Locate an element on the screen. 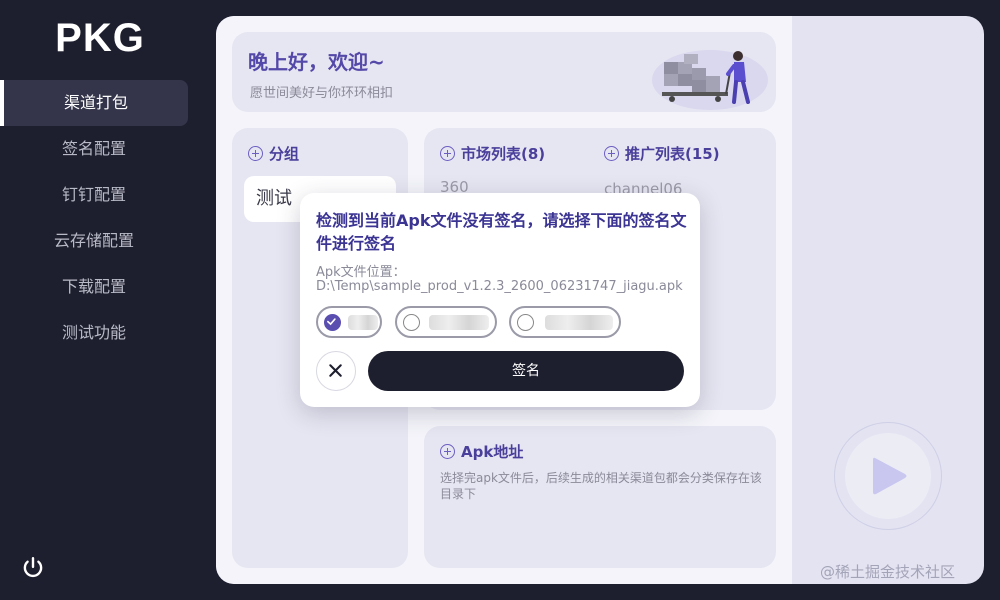 The width and height of the screenshot is (1000, 600). promotion-list-title: 推广列表(15) is located at coordinates (672, 154).